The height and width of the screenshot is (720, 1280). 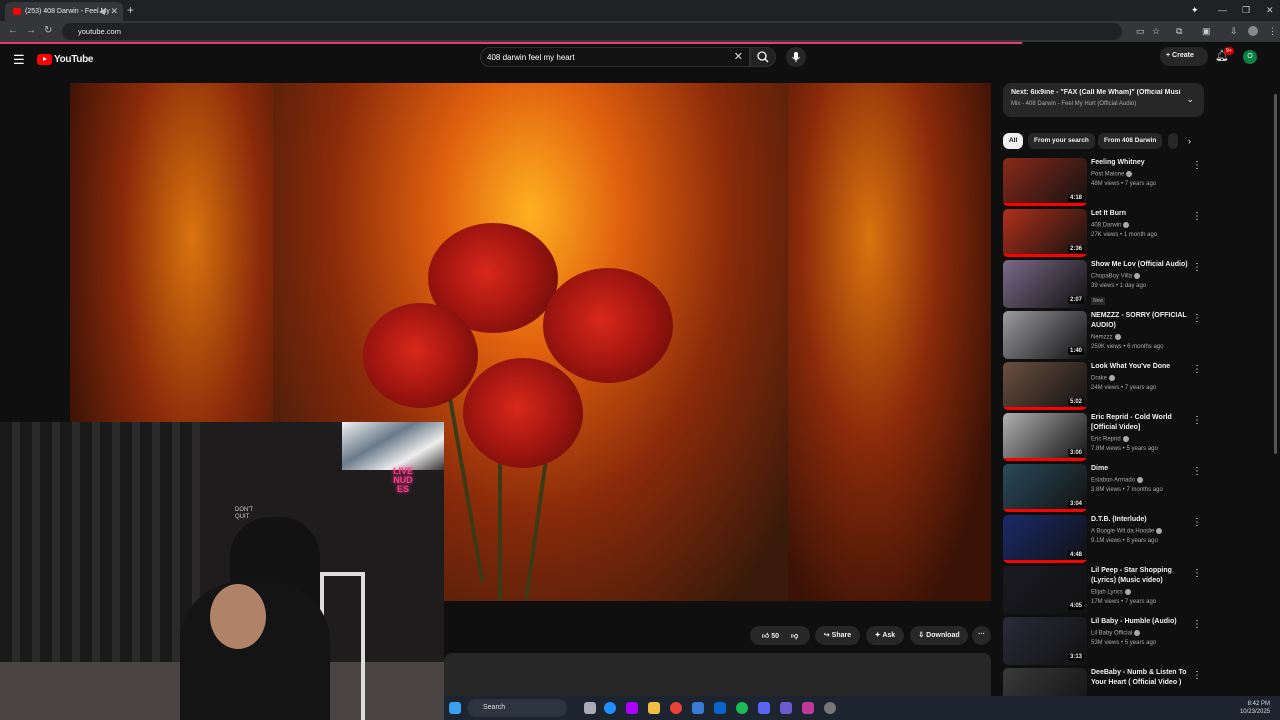 I want to click on downloads-icon: ⇩, so click(x=1234, y=31).